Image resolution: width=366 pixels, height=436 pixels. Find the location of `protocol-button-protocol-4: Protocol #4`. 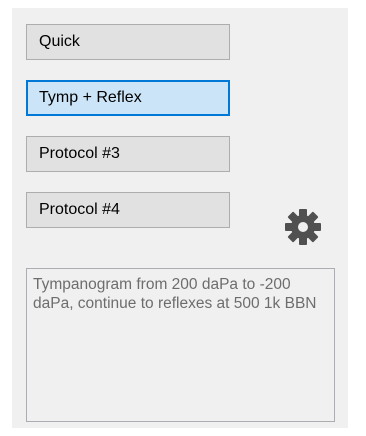

protocol-button-protocol-4: Protocol #4 is located at coordinates (128, 210).